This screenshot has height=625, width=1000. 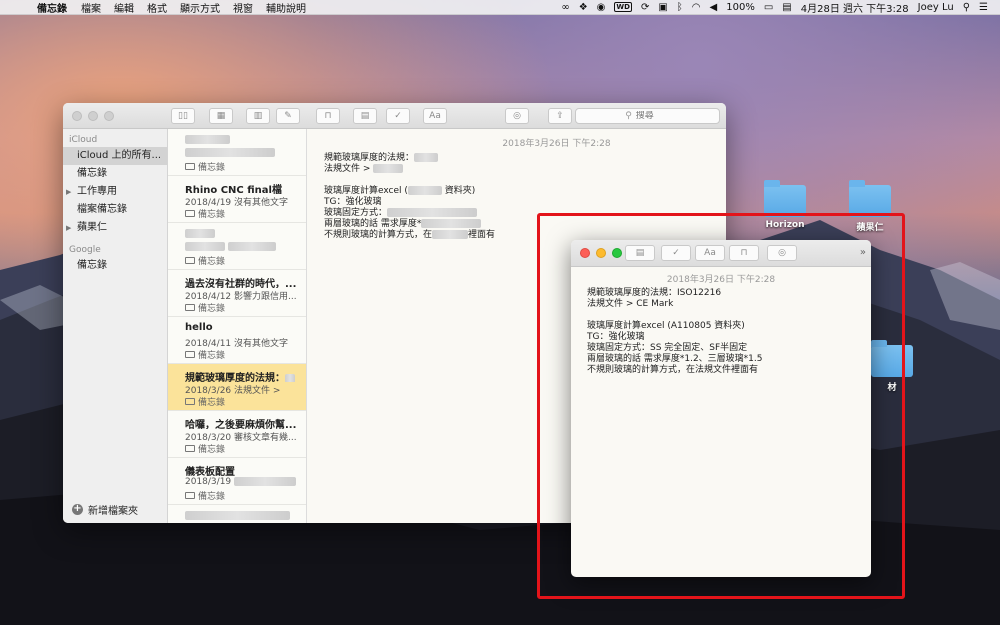 What do you see at coordinates (157, 7) in the screenshot?
I see `menu-format: 格式` at bounding box center [157, 7].